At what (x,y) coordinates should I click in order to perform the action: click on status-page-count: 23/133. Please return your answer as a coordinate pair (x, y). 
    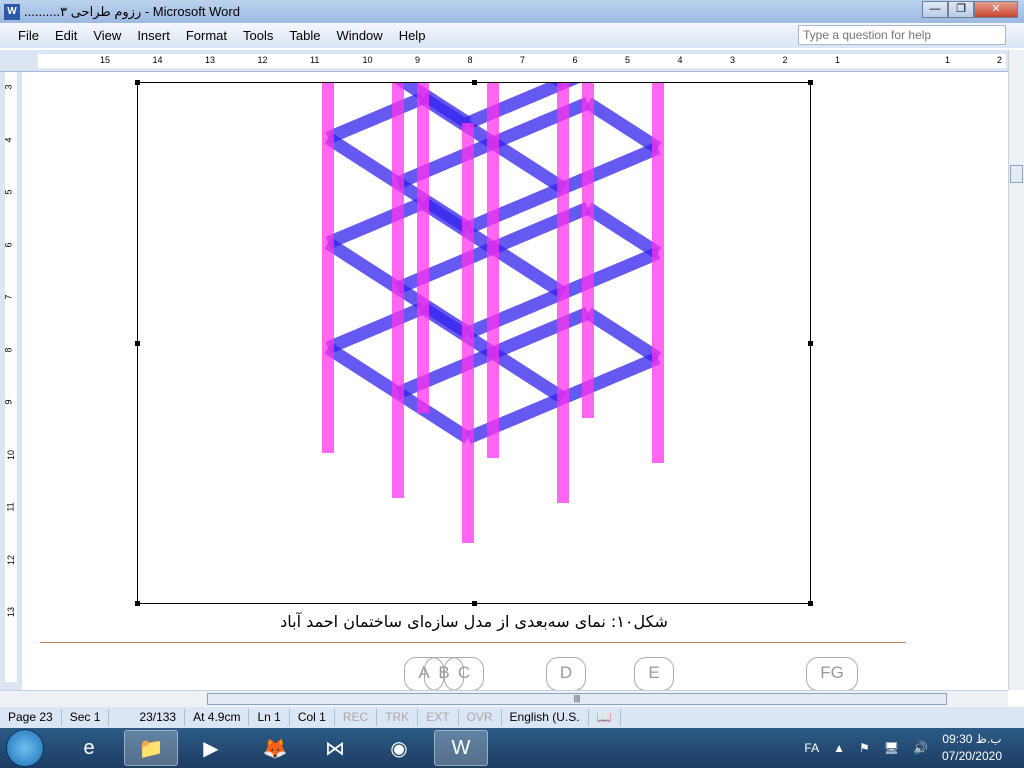
    Looking at the image, I should click on (147, 717).